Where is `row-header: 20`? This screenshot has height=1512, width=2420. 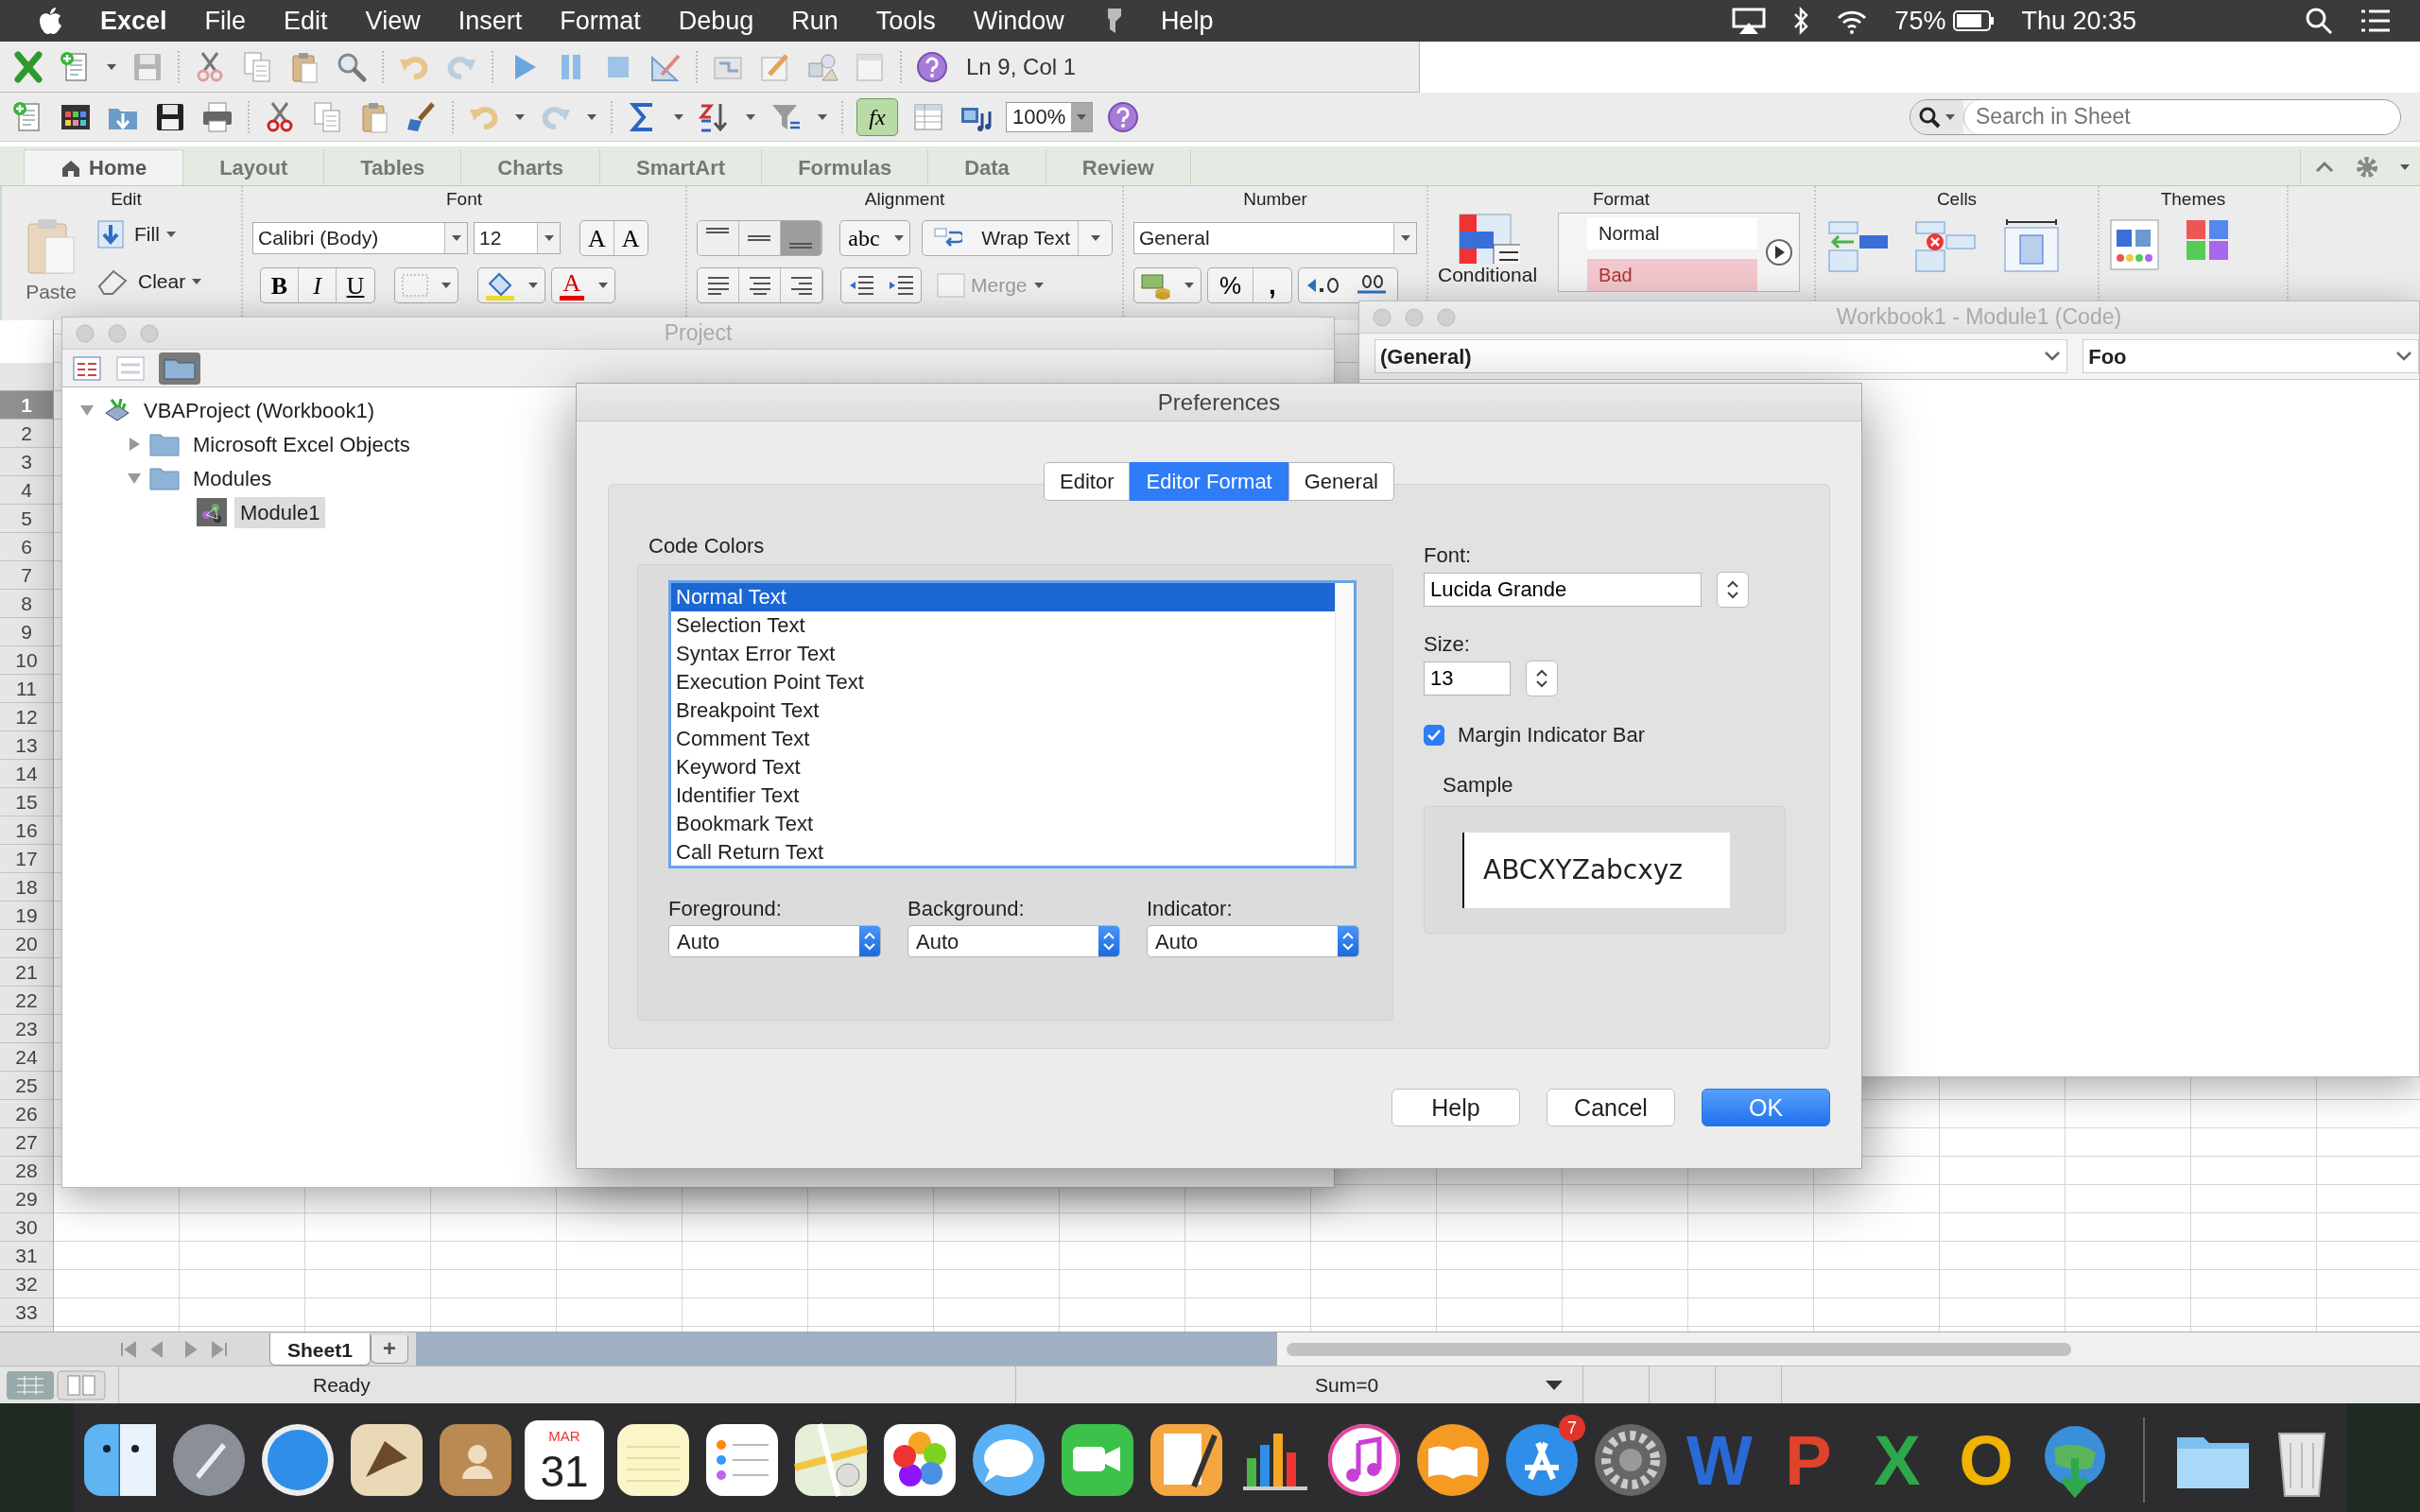 row-header: 20 is located at coordinates (26, 944).